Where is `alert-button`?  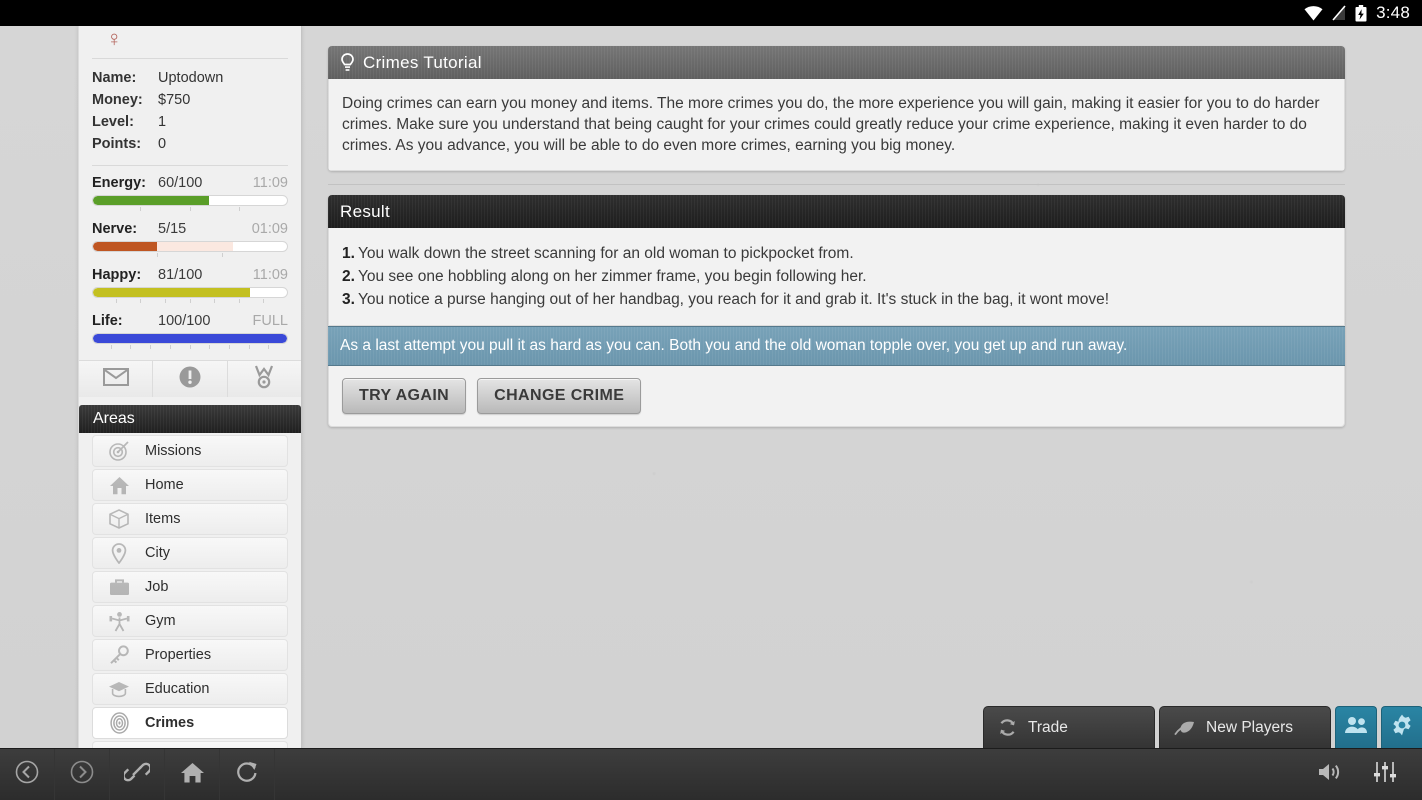 alert-button is located at coordinates (190, 379).